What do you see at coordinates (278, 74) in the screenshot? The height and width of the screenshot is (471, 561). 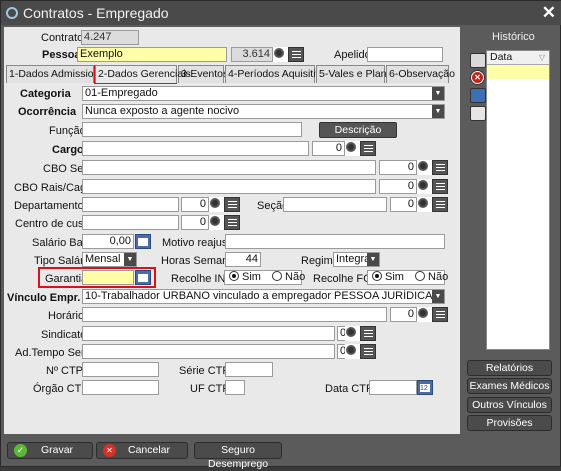 I see `tab-periodos-aquisitivos: 4-Períodos Aquisitivos` at bounding box center [278, 74].